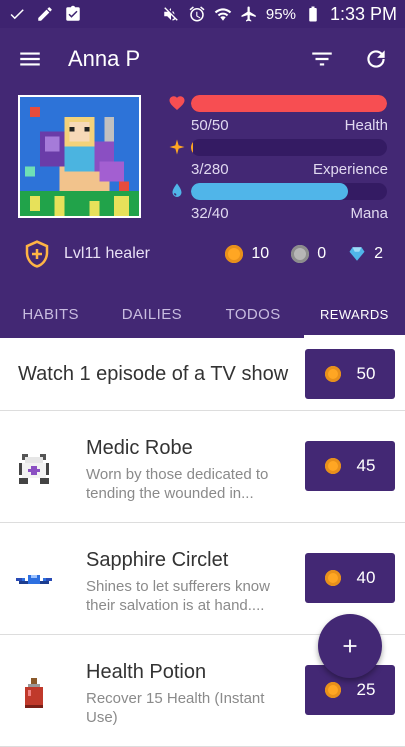  I want to click on reward-price: 40, so click(366, 577).